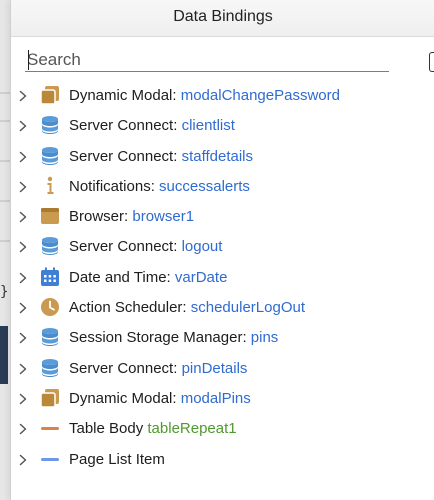 The image size is (434, 500). I want to click on binding-item: Server Connect: pinDetails, so click(222, 368).